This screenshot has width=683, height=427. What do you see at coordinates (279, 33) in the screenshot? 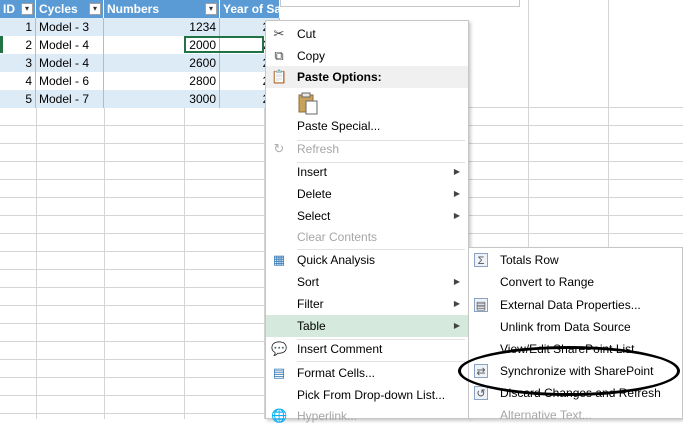
I see `scissors-icon: ✂` at bounding box center [279, 33].